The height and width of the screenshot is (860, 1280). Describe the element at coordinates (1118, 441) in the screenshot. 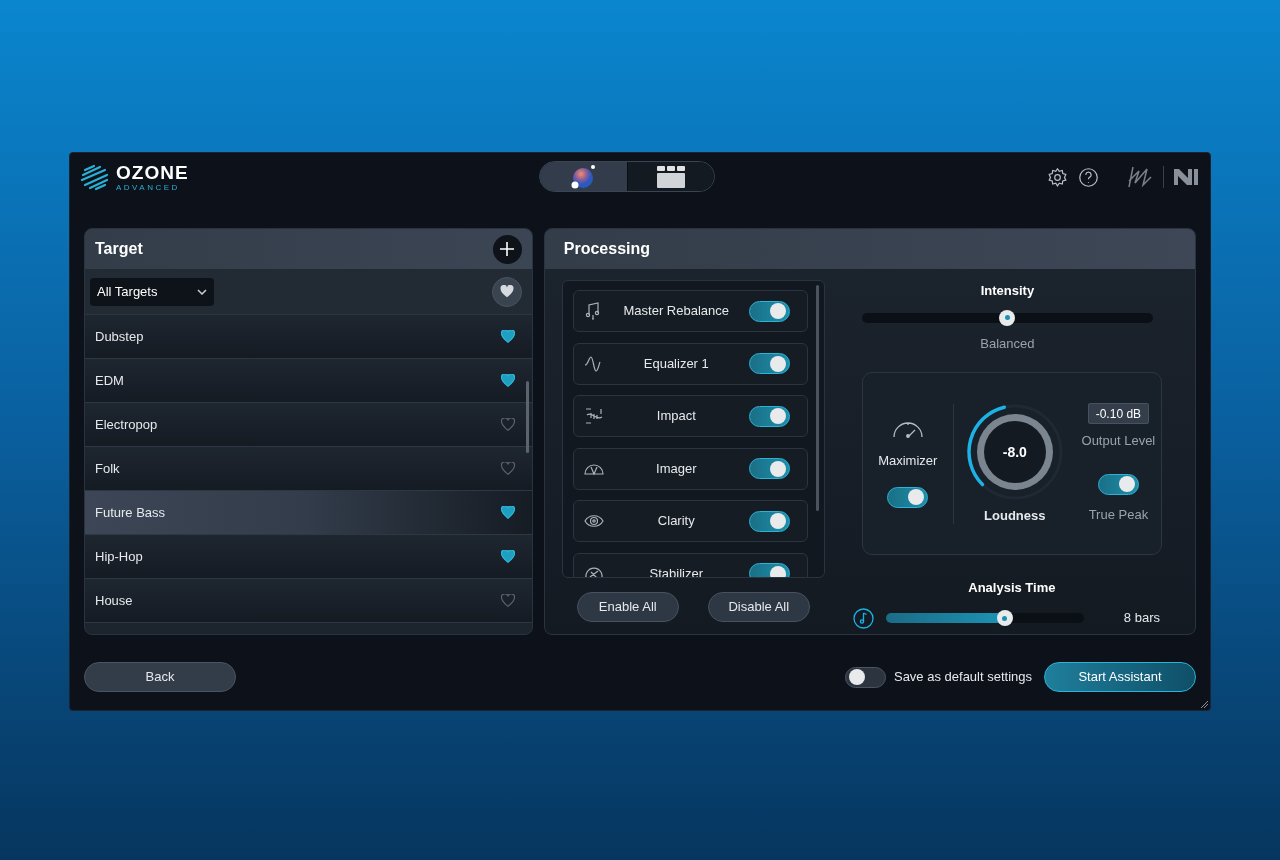

I see `output-level-label: Output Level` at that location.